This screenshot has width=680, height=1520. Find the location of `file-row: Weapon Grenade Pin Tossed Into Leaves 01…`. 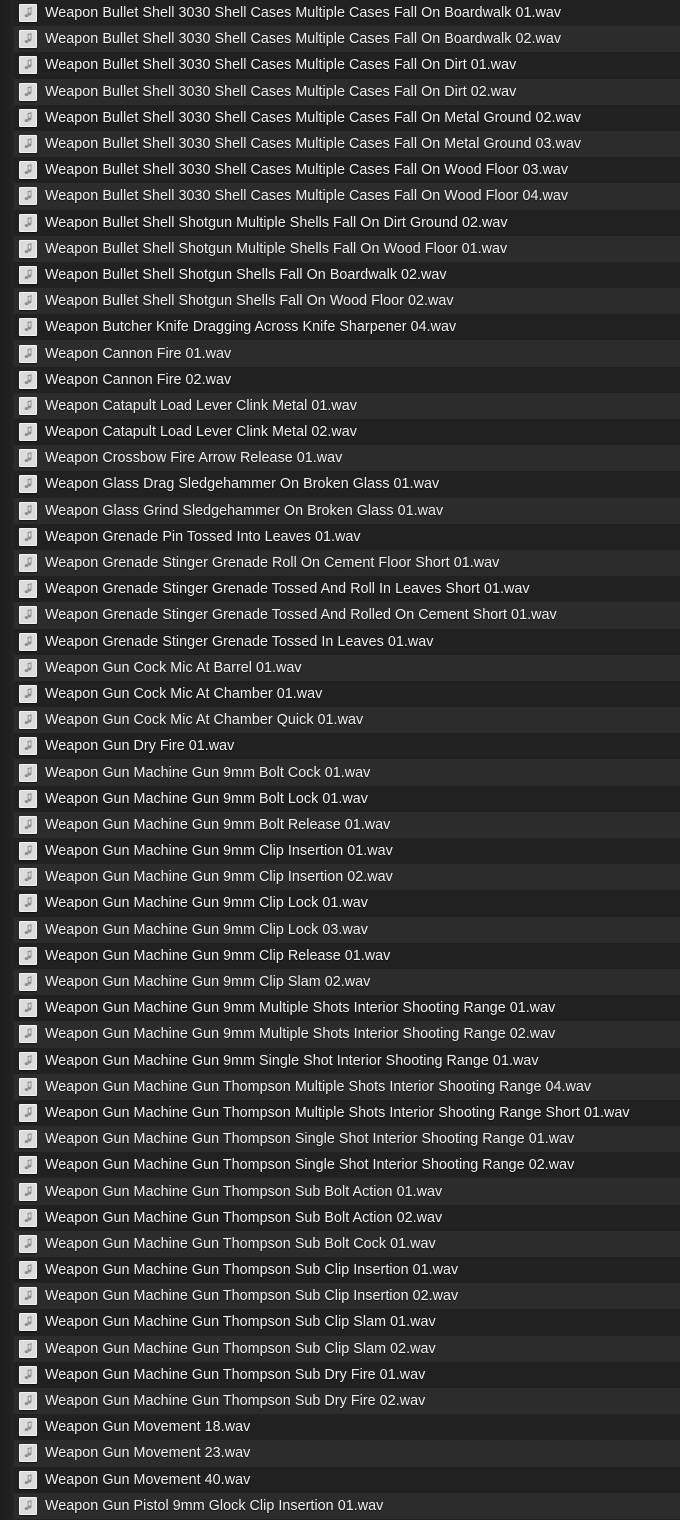

file-row: Weapon Grenade Pin Tossed Into Leaves 01… is located at coordinates (340, 536).